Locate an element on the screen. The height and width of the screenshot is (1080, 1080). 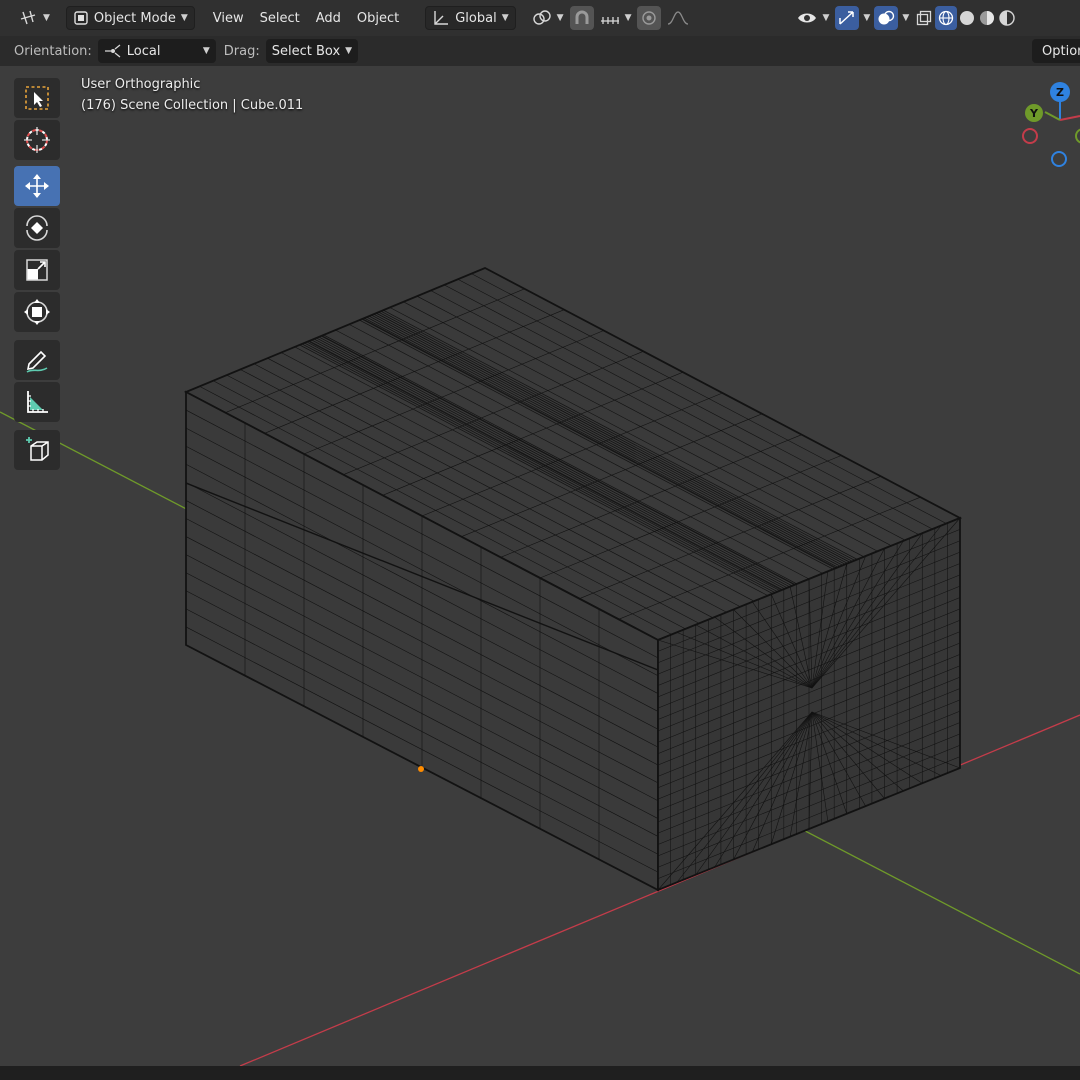
shading-rendered-button is located at coordinates (1007, 18).